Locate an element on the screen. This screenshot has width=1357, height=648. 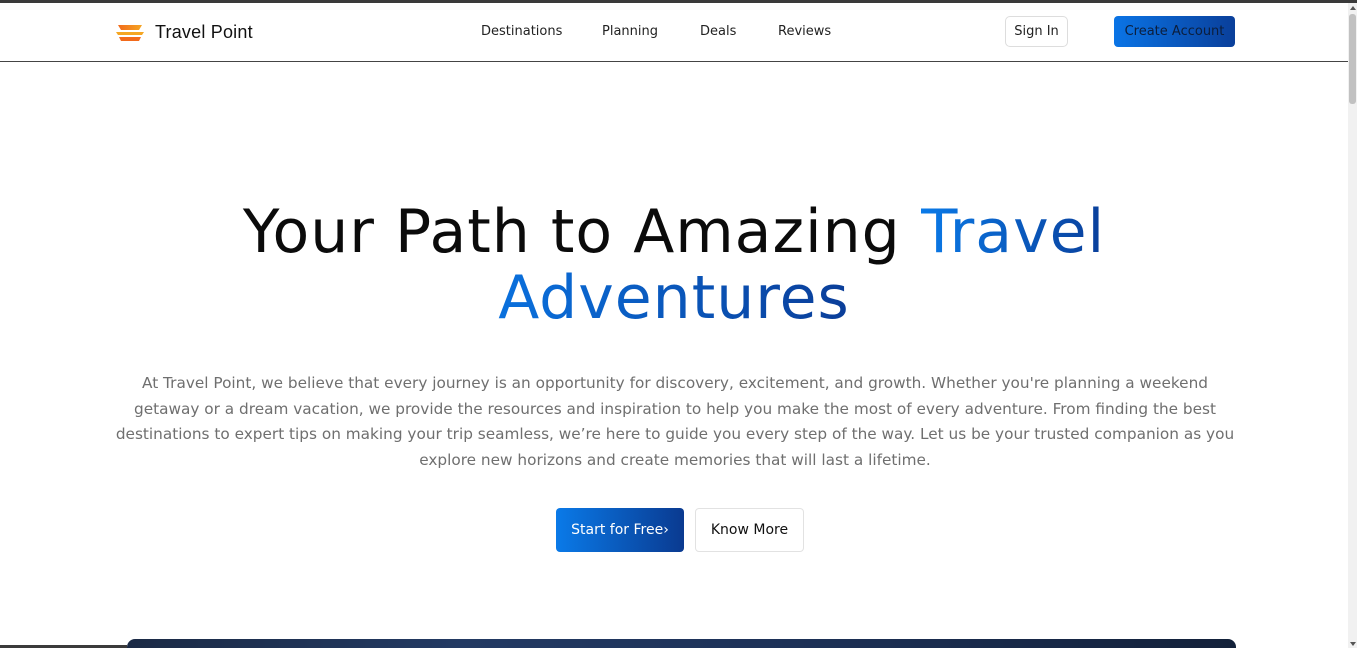
create-account-button: Create Account is located at coordinates (1174, 31).